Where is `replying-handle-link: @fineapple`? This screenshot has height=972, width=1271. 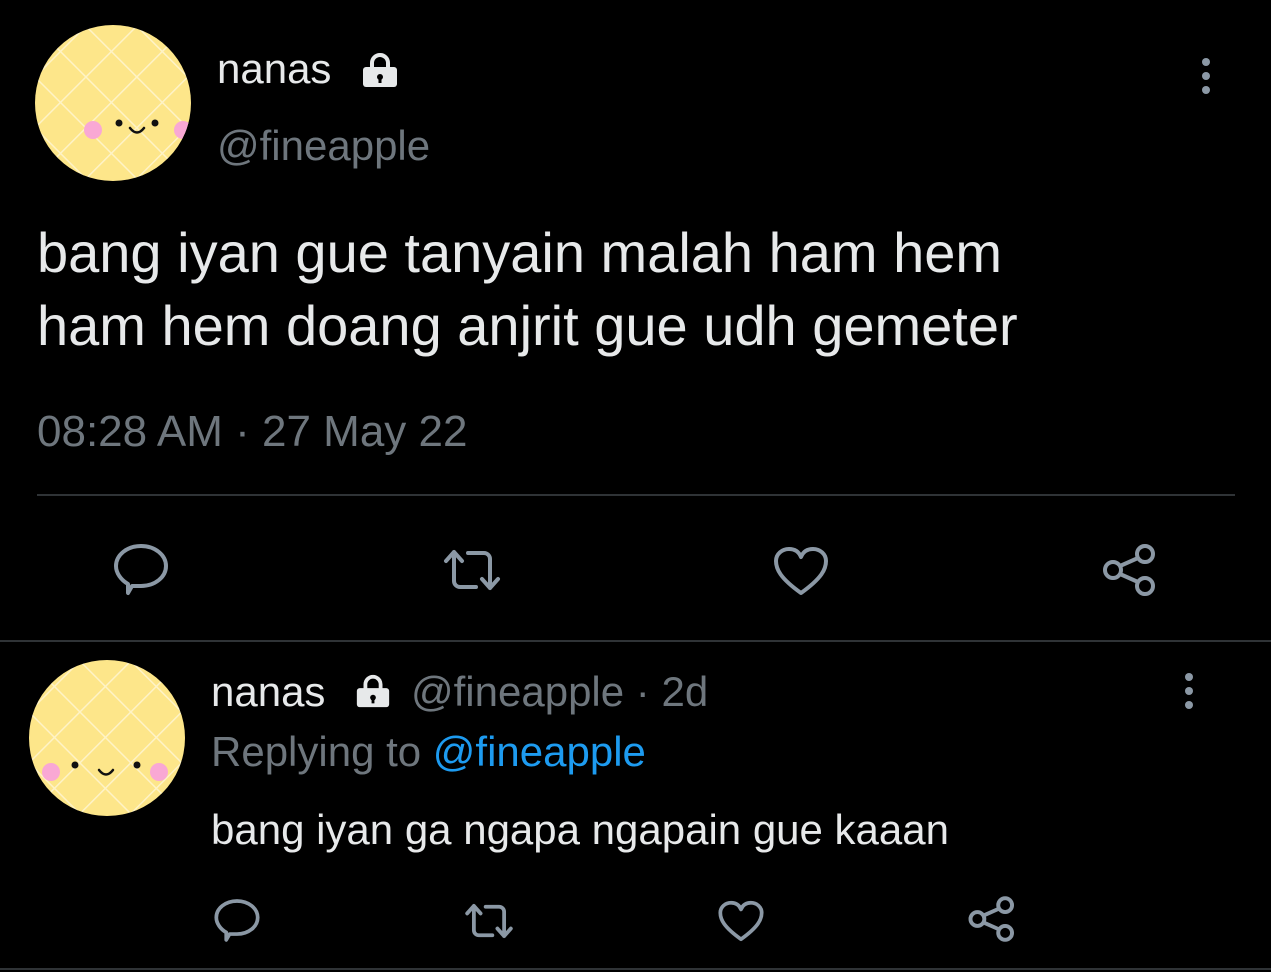 replying-handle-link: @fineapple is located at coordinates (539, 751).